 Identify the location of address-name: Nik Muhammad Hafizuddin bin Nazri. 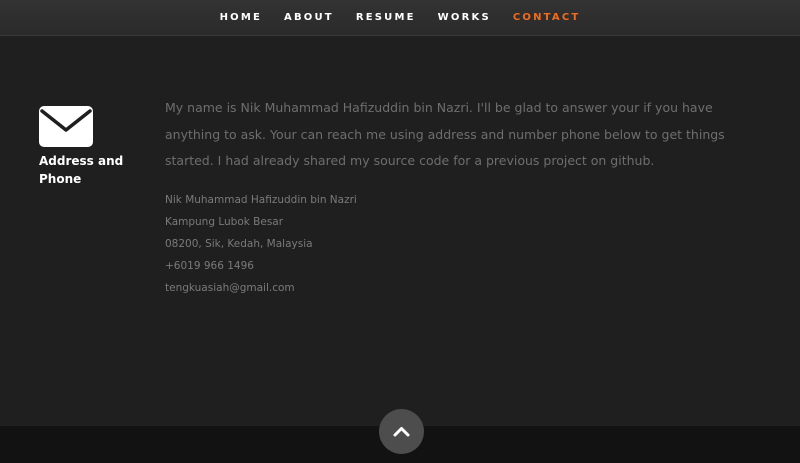
(261, 199).